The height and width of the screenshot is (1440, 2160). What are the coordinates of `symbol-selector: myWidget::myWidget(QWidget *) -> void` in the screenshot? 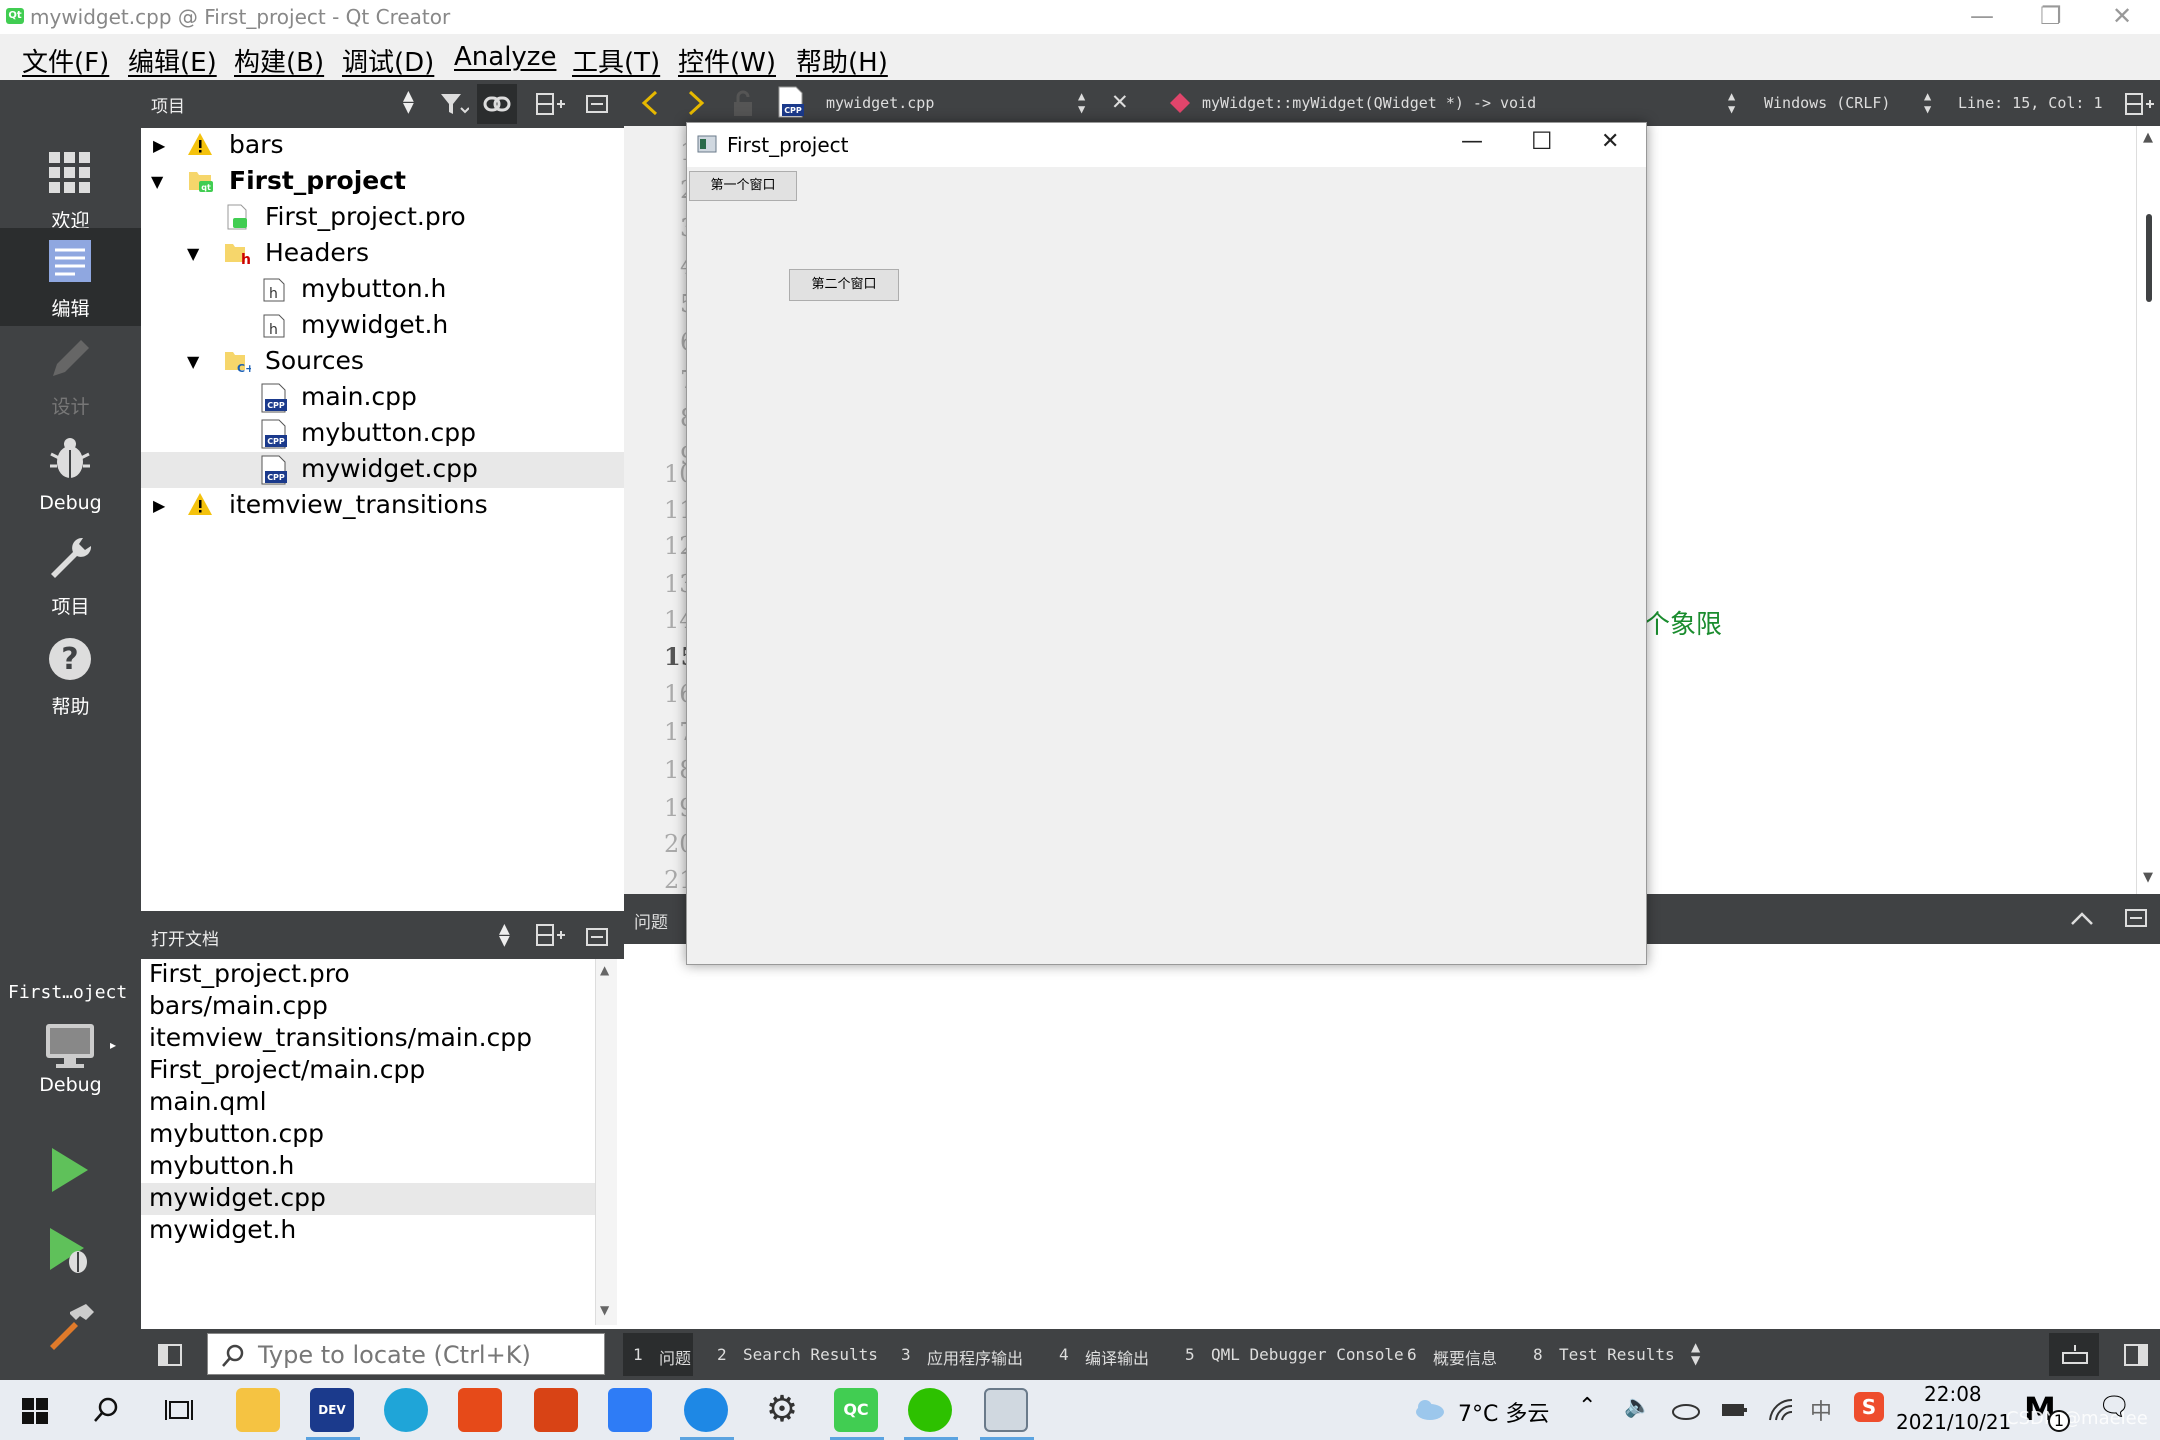 It's located at (1369, 103).